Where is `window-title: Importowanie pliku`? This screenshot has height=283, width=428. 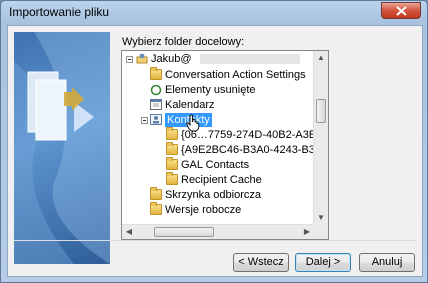 window-title: Importowanie pliku is located at coordinates (59, 12).